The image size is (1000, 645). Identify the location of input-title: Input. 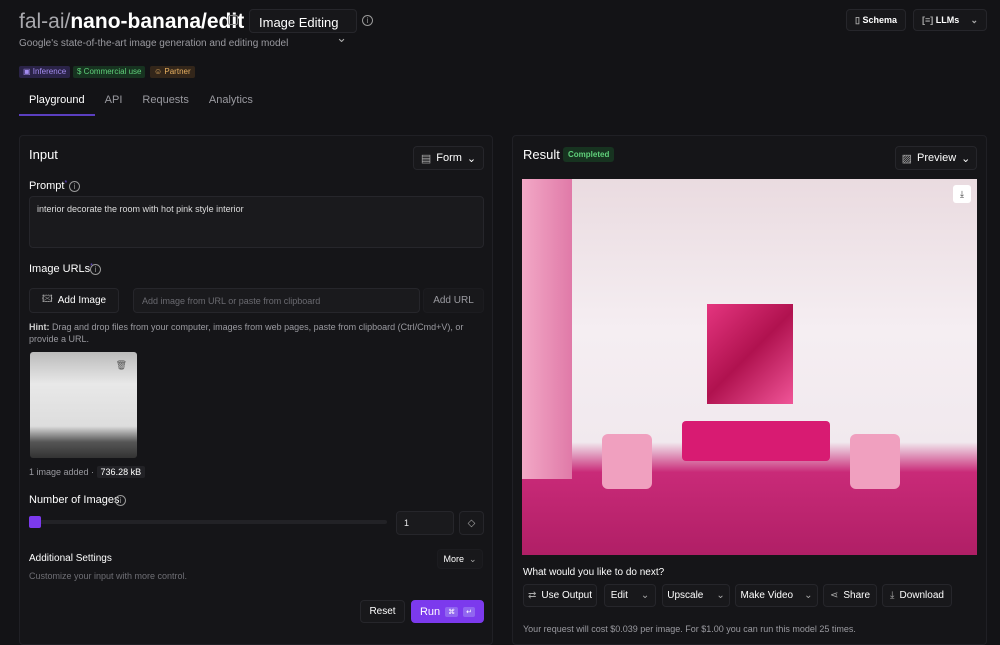
(43, 154).